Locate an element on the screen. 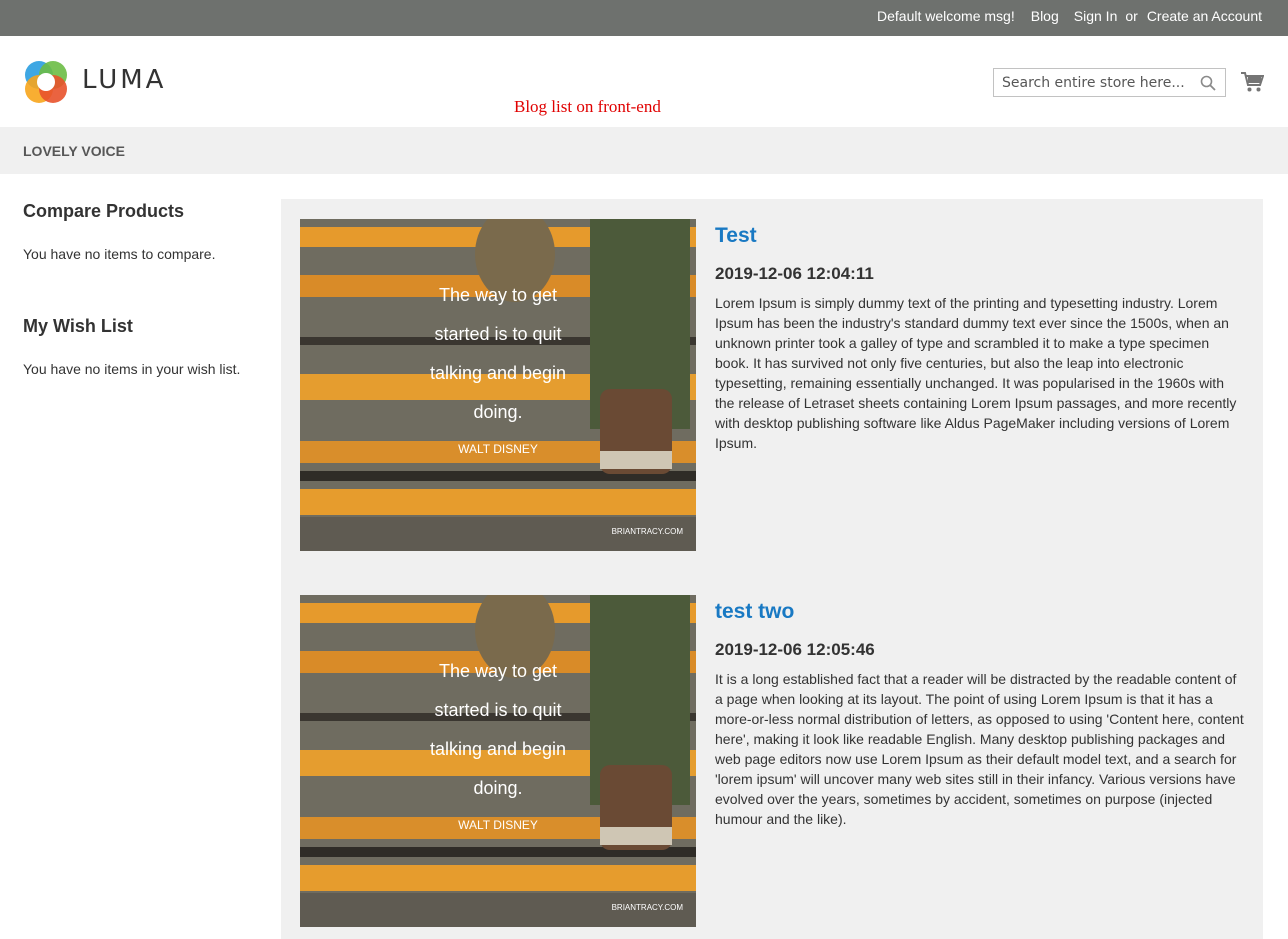 This screenshot has height=939, width=1288. or-separator: or is located at coordinates (1131, 16).